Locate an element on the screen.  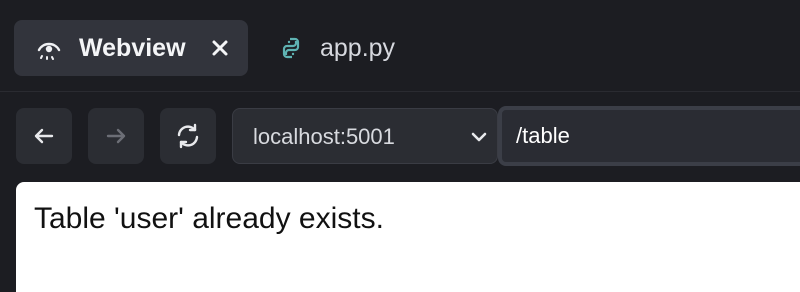
tab-app-py: app.py is located at coordinates (347, 48).